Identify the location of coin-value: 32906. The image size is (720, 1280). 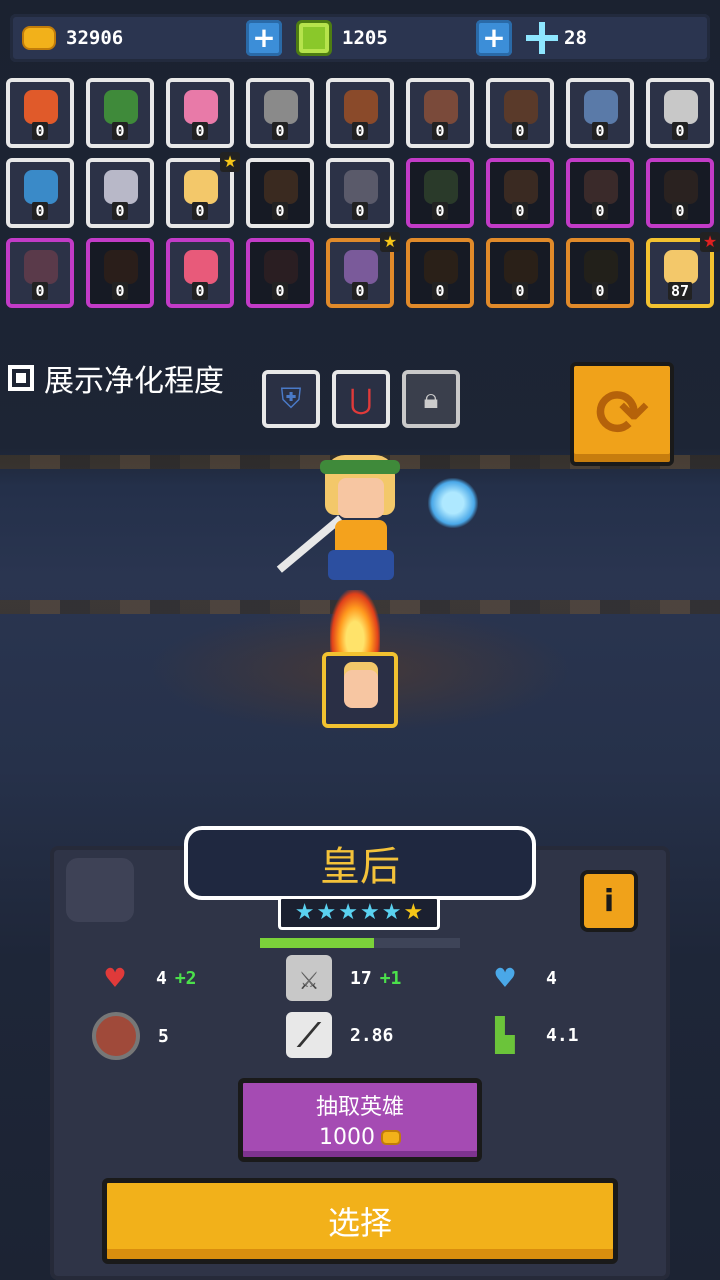
(95, 38).